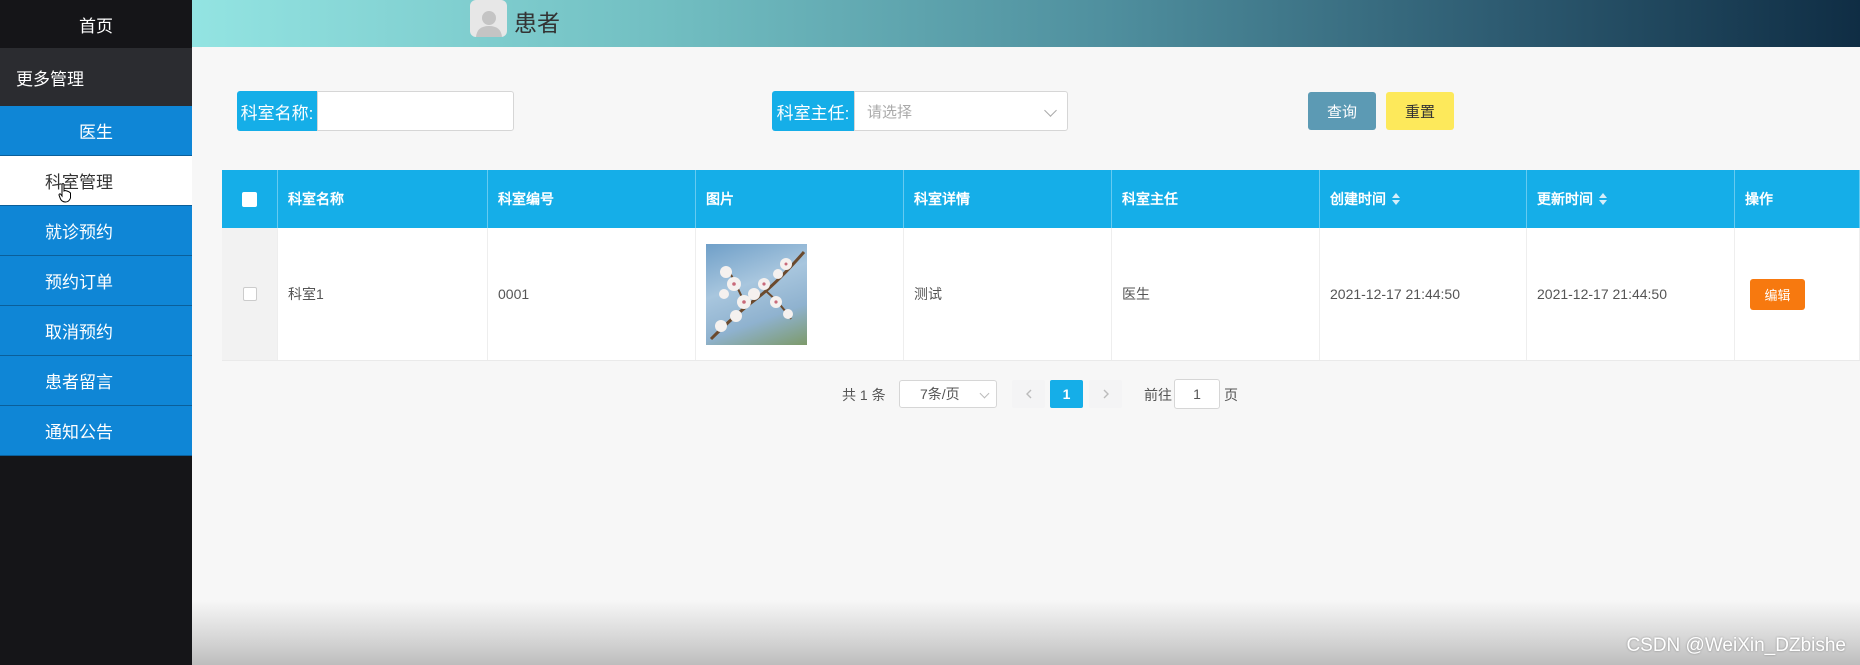 The image size is (1860, 665). I want to click on cell-image, so click(800, 294).